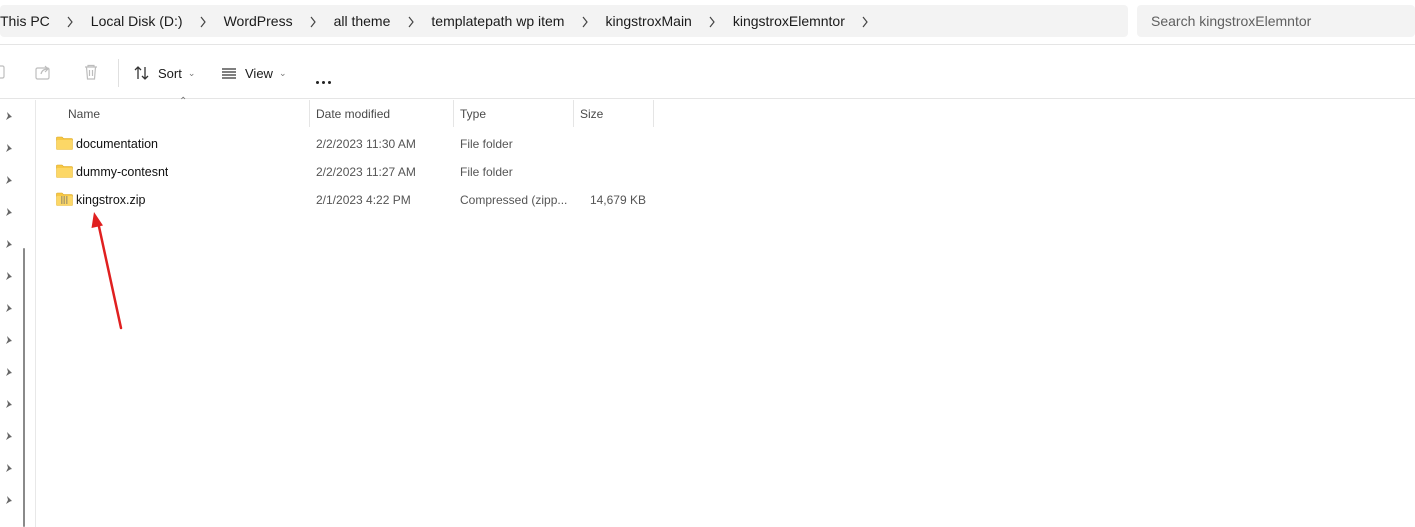 This screenshot has width=1415, height=527. I want to click on delete-icon, so click(91, 72).